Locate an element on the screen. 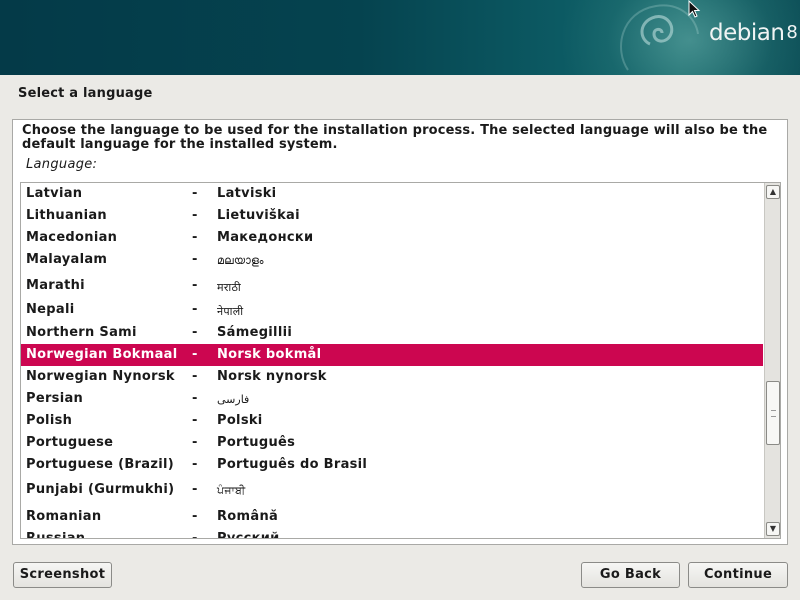  logo-text: debian is located at coordinates (747, 33).